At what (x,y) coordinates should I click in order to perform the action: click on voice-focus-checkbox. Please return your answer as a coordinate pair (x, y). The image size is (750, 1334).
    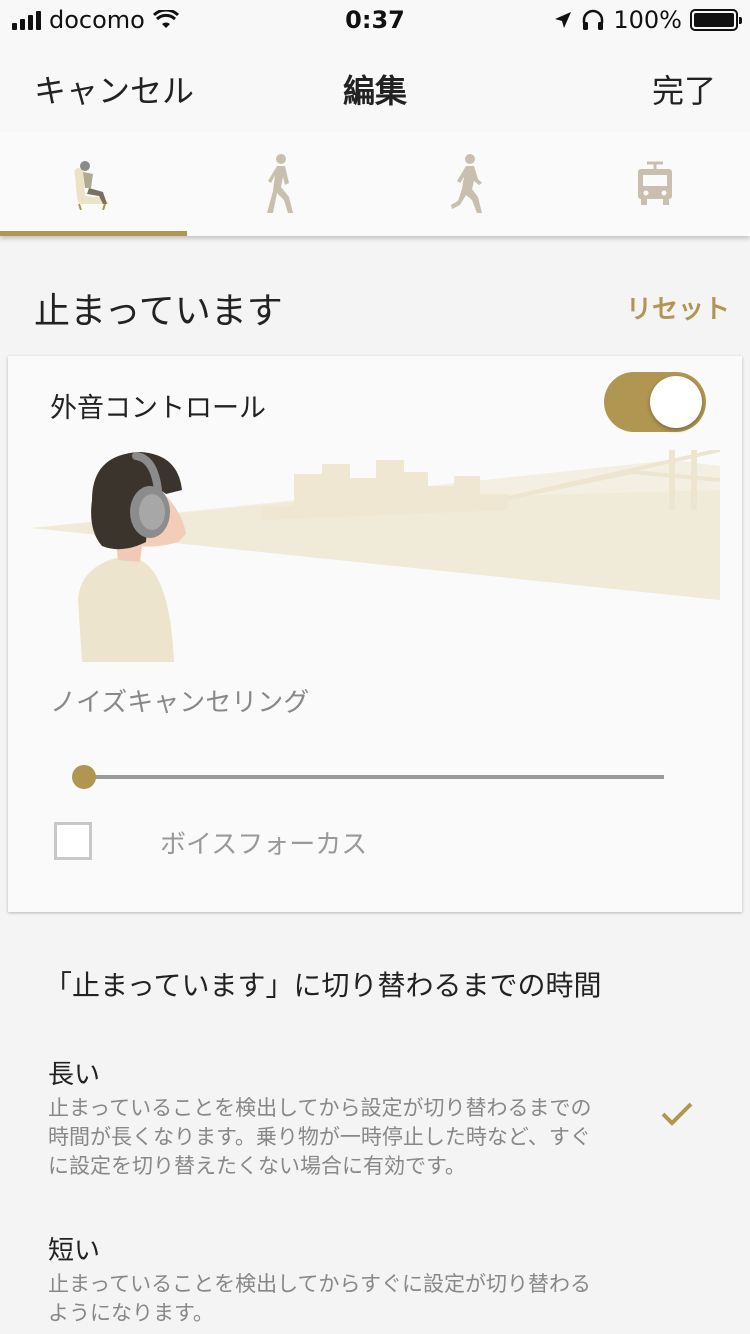
    Looking at the image, I should click on (73, 841).